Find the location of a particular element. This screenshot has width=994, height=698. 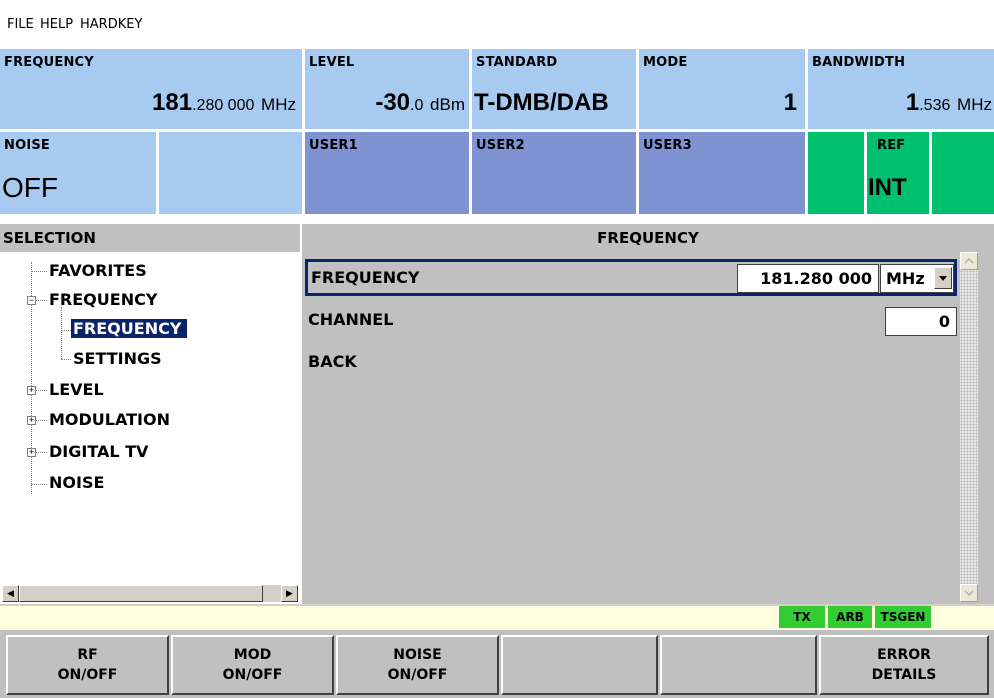

standard-status-value: T-DMB/DAB is located at coordinates (541, 102).